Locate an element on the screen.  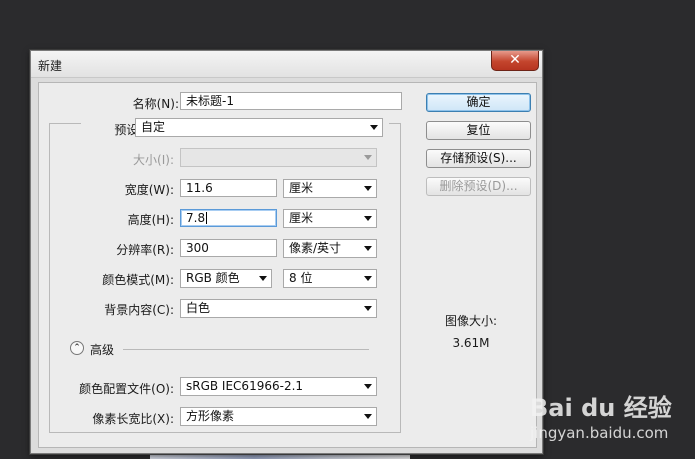
background-content-value: 白色 is located at coordinates (198, 308).